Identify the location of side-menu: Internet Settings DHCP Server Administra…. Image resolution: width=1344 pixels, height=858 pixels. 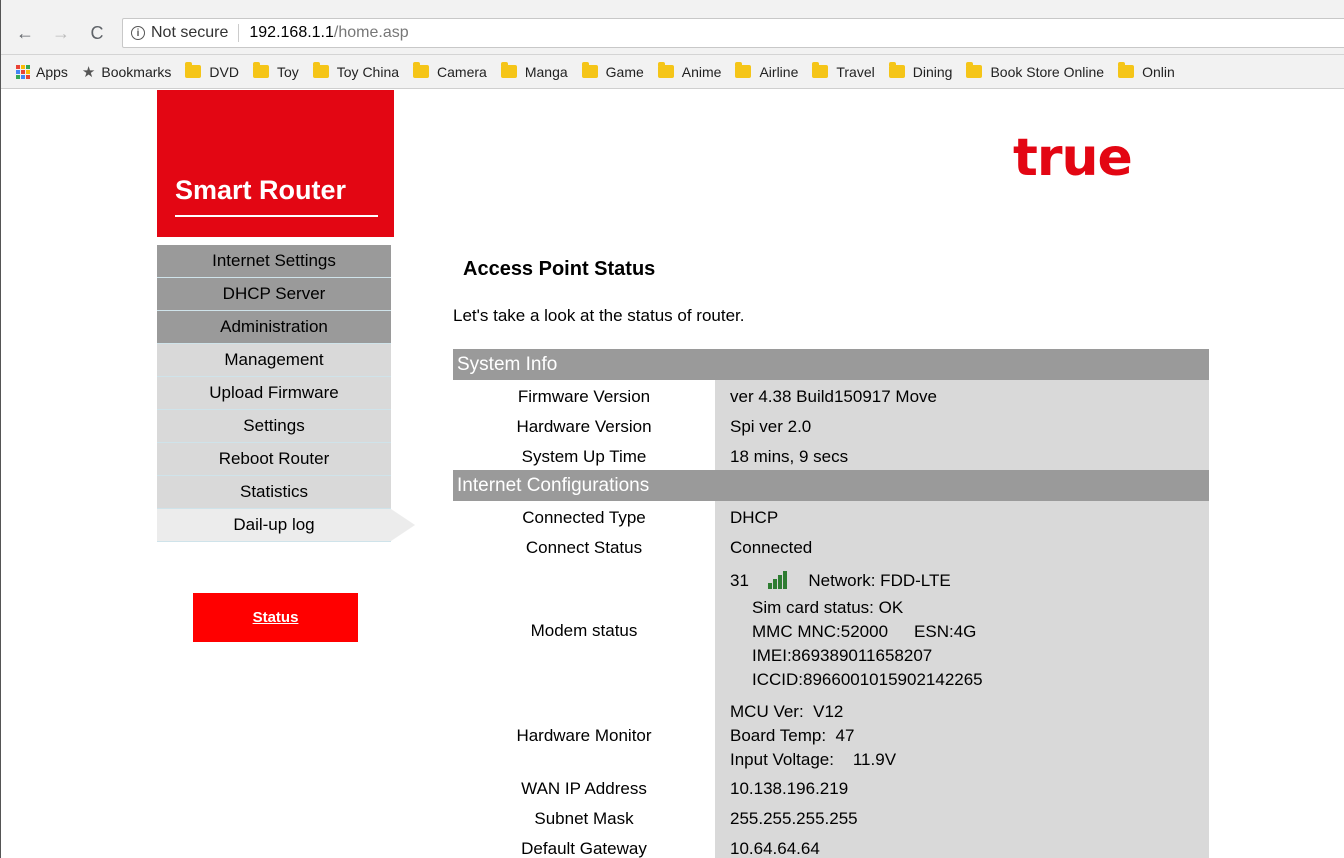
(286, 393).